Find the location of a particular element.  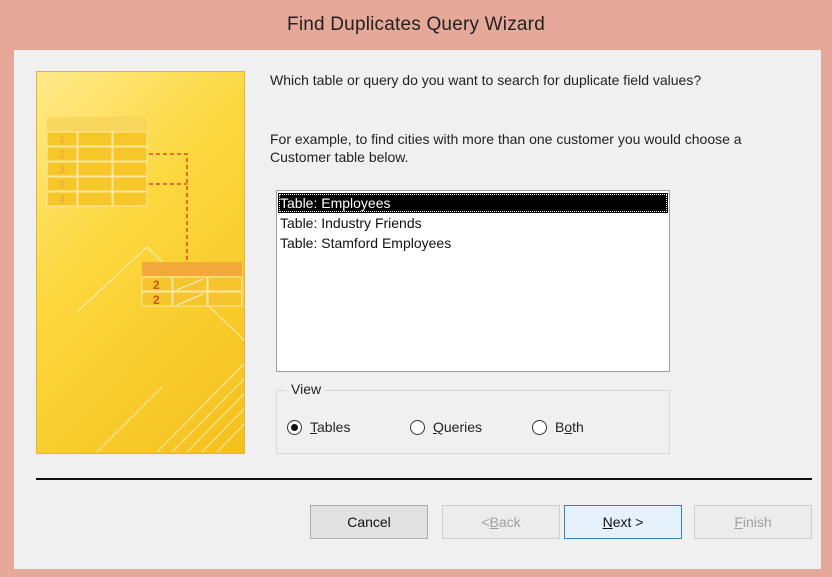

divider is located at coordinates (424, 479).